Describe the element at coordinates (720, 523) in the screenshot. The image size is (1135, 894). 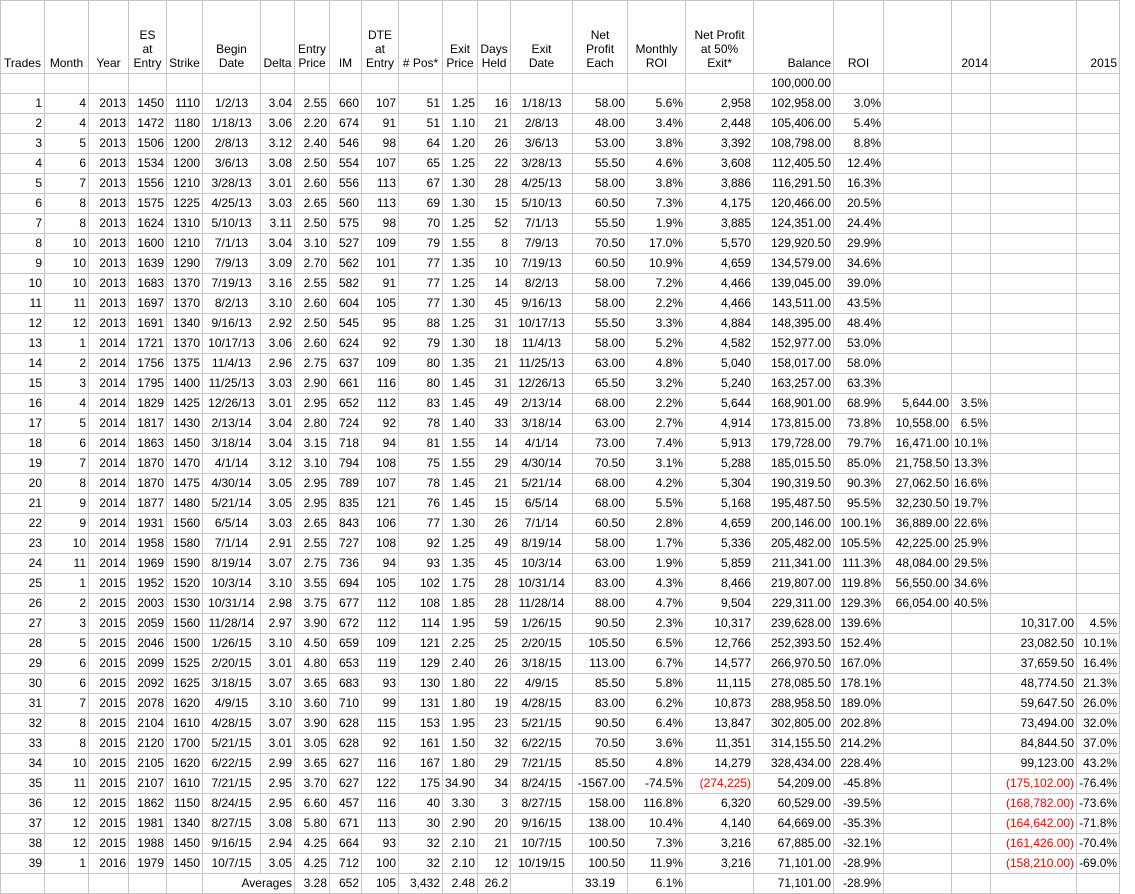
I see `cell-net-profit-50pct-exit: 4,659` at that location.